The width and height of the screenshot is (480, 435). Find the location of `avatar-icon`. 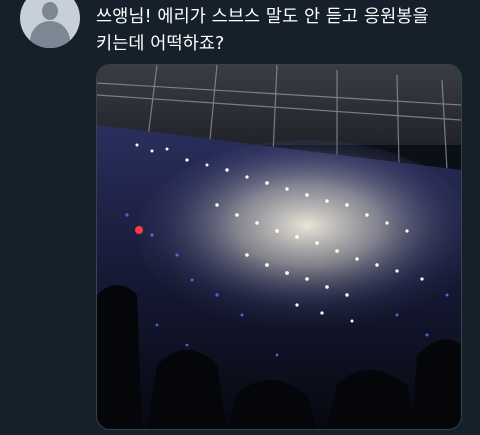

avatar-icon is located at coordinates (50, 24).